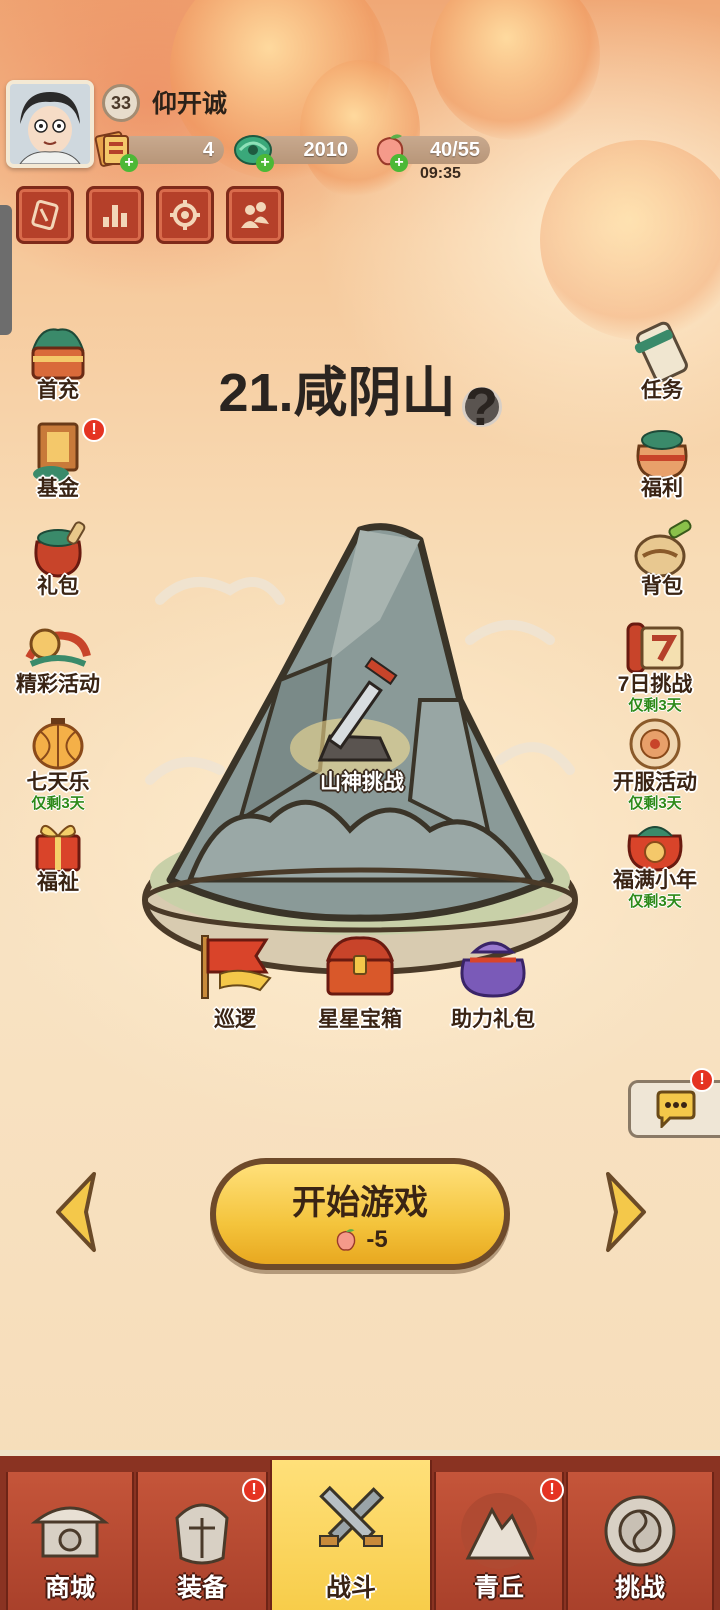  I want to click on equipment-alert-badge: !, so click(254, 1490).